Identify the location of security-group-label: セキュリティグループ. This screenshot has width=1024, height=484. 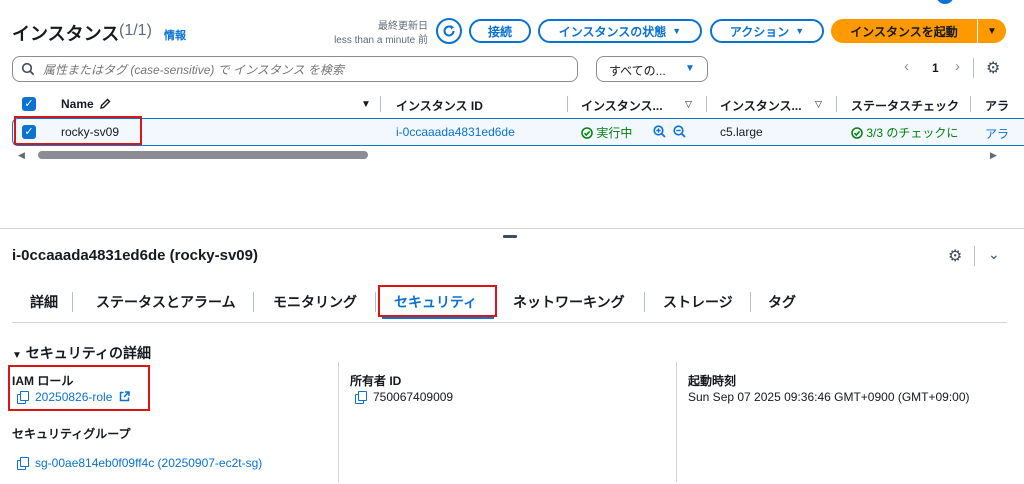
(71, 434).